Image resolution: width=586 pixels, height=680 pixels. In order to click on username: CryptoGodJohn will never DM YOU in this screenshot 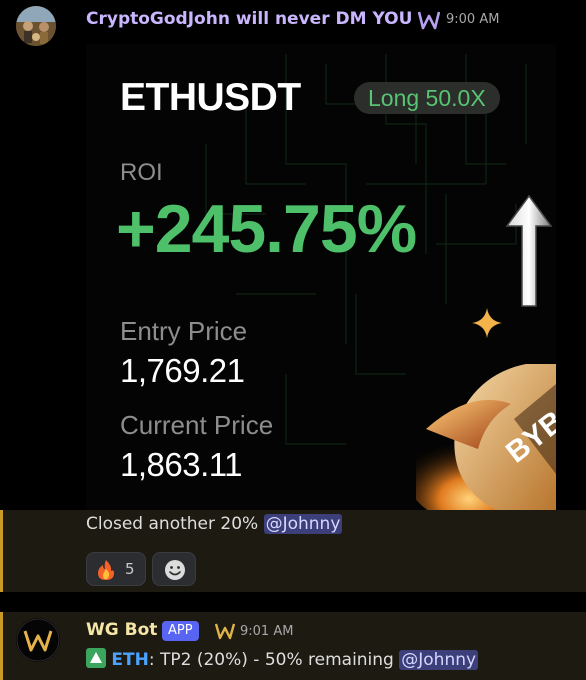, I will do `click(249, 19)`.